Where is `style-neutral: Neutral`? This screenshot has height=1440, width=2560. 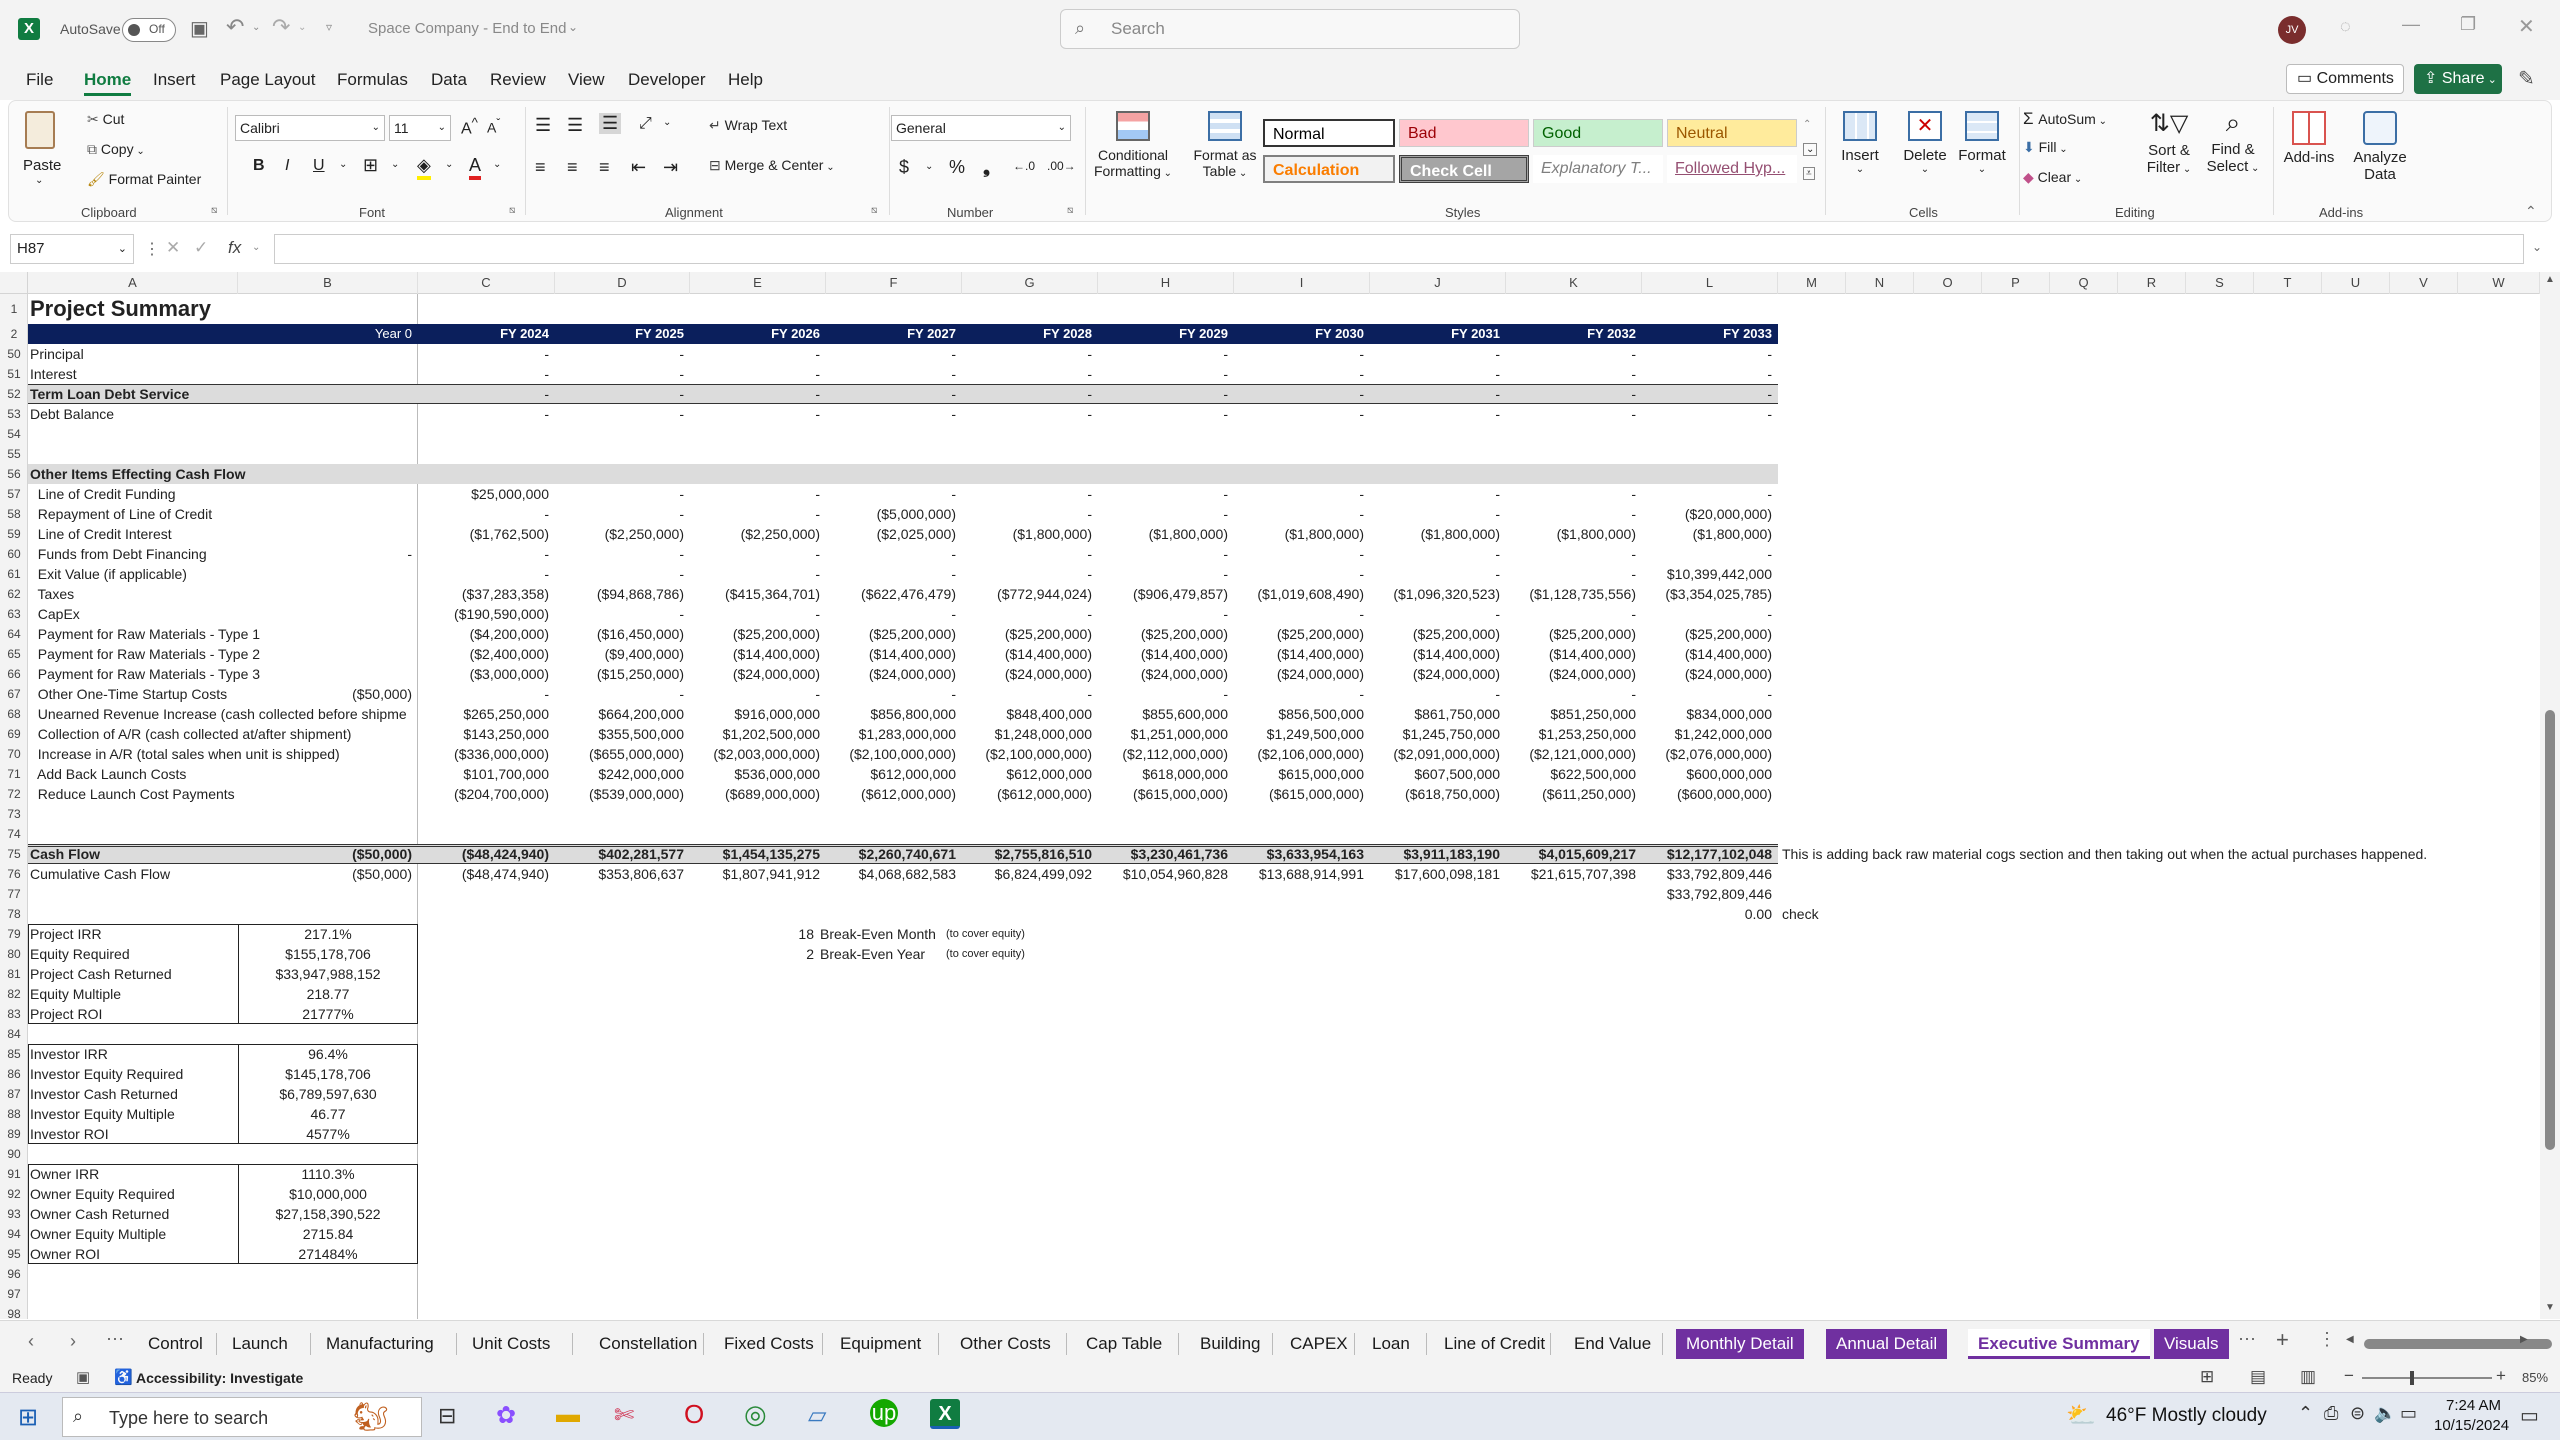
style-neutral: Neutral is located at coordinates (1732, 133).